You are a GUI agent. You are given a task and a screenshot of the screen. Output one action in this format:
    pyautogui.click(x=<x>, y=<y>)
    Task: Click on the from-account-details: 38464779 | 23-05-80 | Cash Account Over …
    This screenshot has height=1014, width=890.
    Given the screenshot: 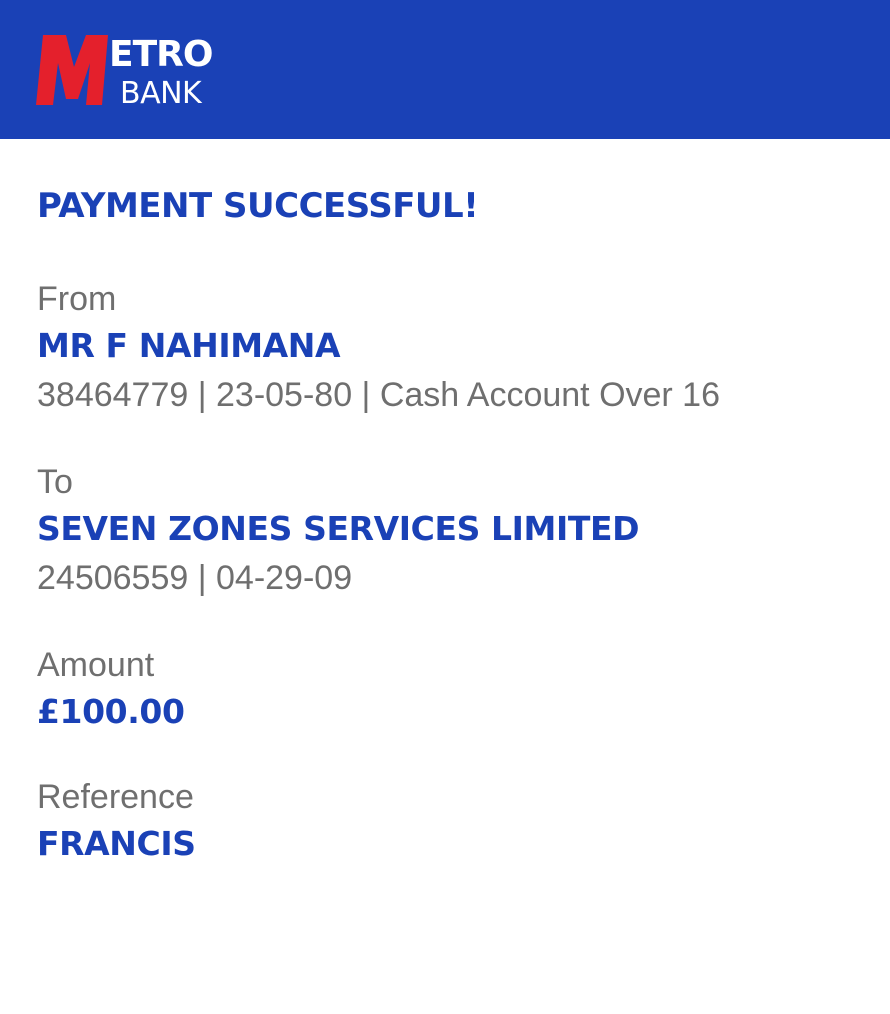 What is the action you would take?
    pyautogui.click(x=379, y=395)
    